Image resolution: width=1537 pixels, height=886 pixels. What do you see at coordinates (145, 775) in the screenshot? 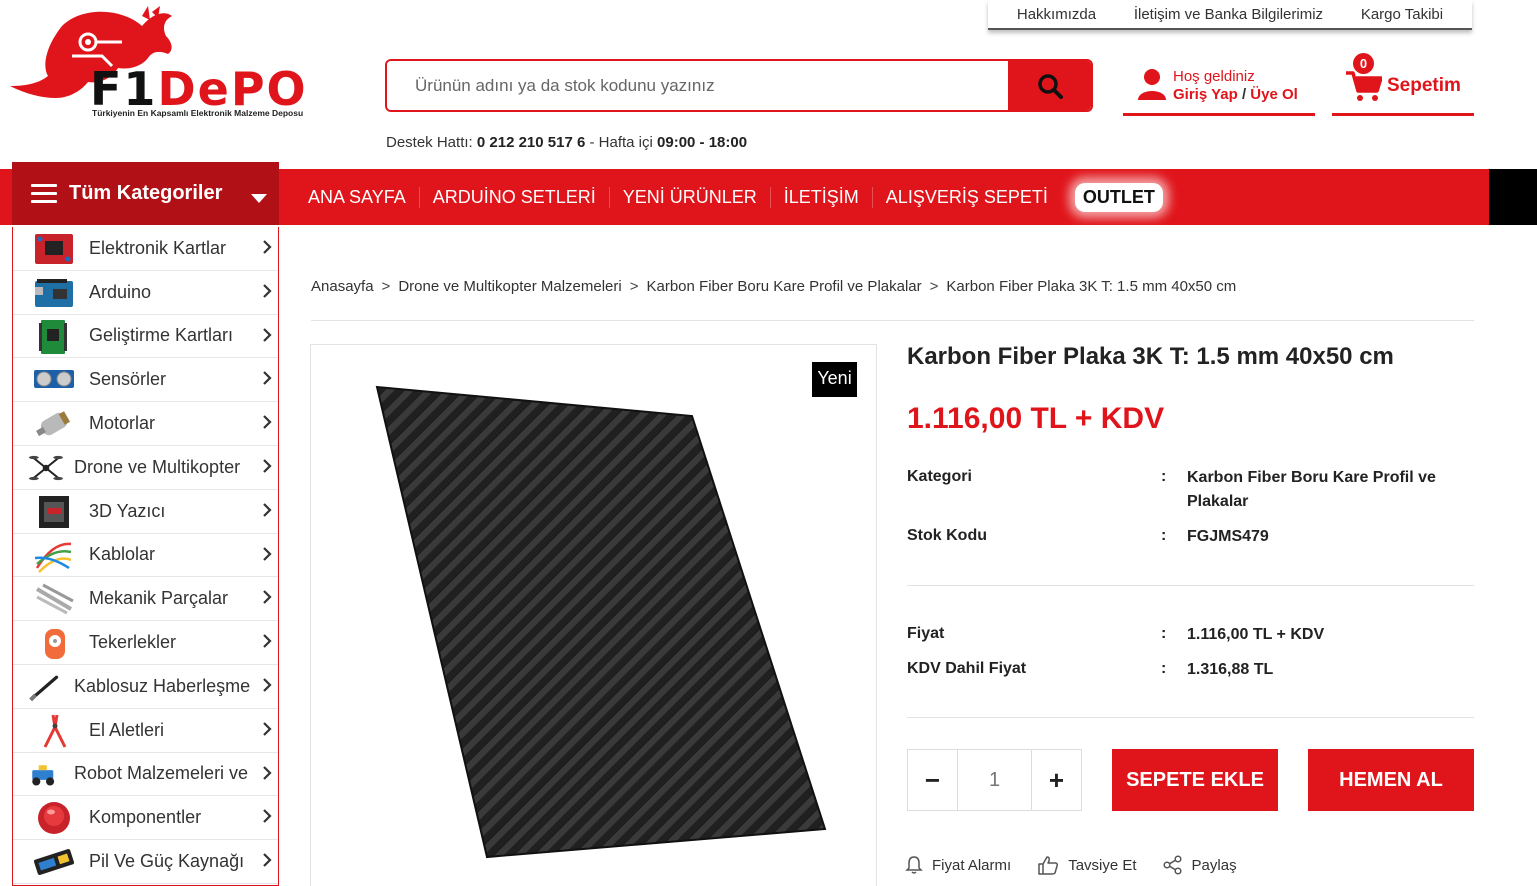
I see `category-item-robot-materials: Robot Malzemeleri ve` at bounding box center [145, 775].